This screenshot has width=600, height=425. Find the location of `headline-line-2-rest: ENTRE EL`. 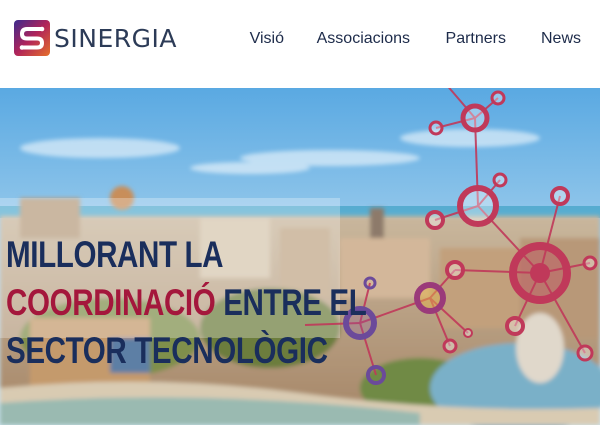

headline-line-2-rest: ENTRE EL is located at coordinates (291, 302).